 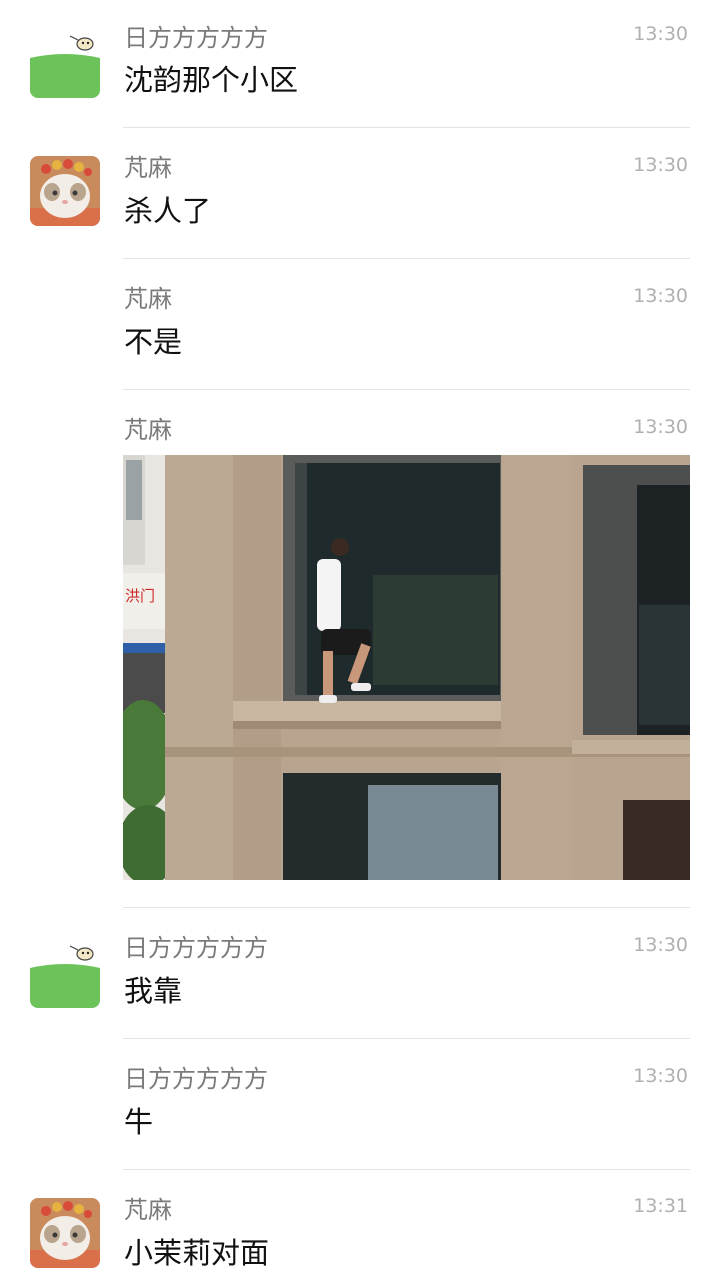 What do you see at coordinates (660, 1206) in the screenshot?
I see `message-time: 13:31` at bounding box center [660, 1206].